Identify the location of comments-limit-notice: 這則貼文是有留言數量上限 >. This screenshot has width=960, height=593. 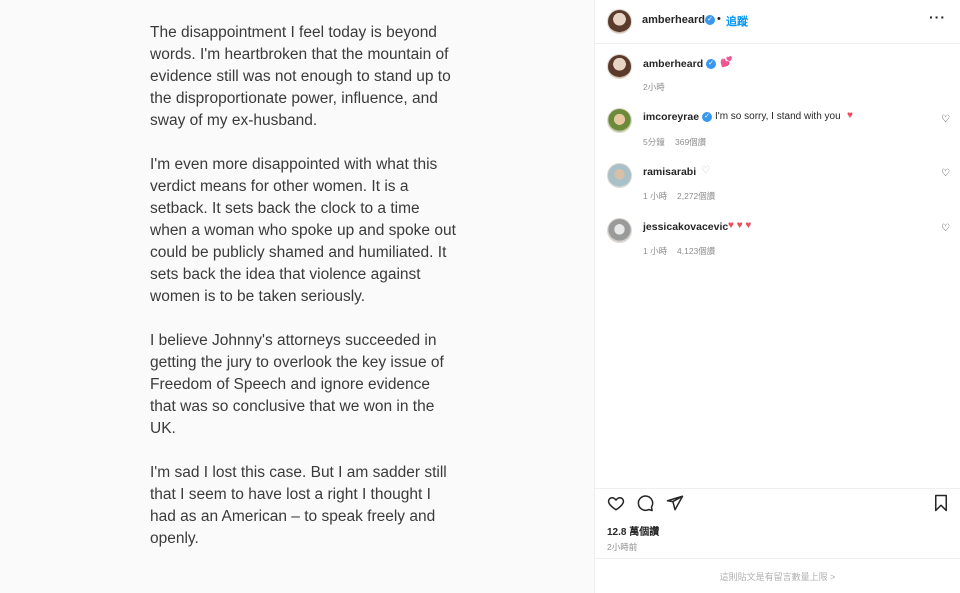
(777, 575).